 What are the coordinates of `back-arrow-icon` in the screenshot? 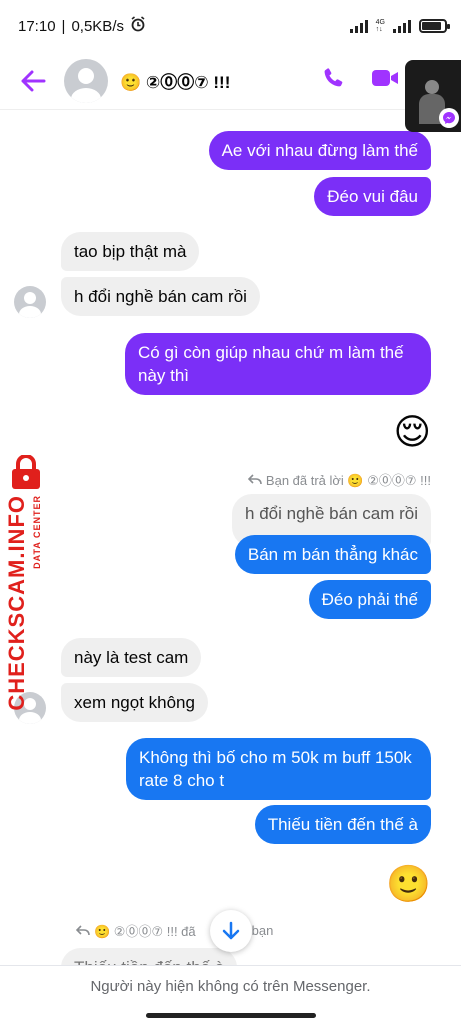 It's located at (33, 80).